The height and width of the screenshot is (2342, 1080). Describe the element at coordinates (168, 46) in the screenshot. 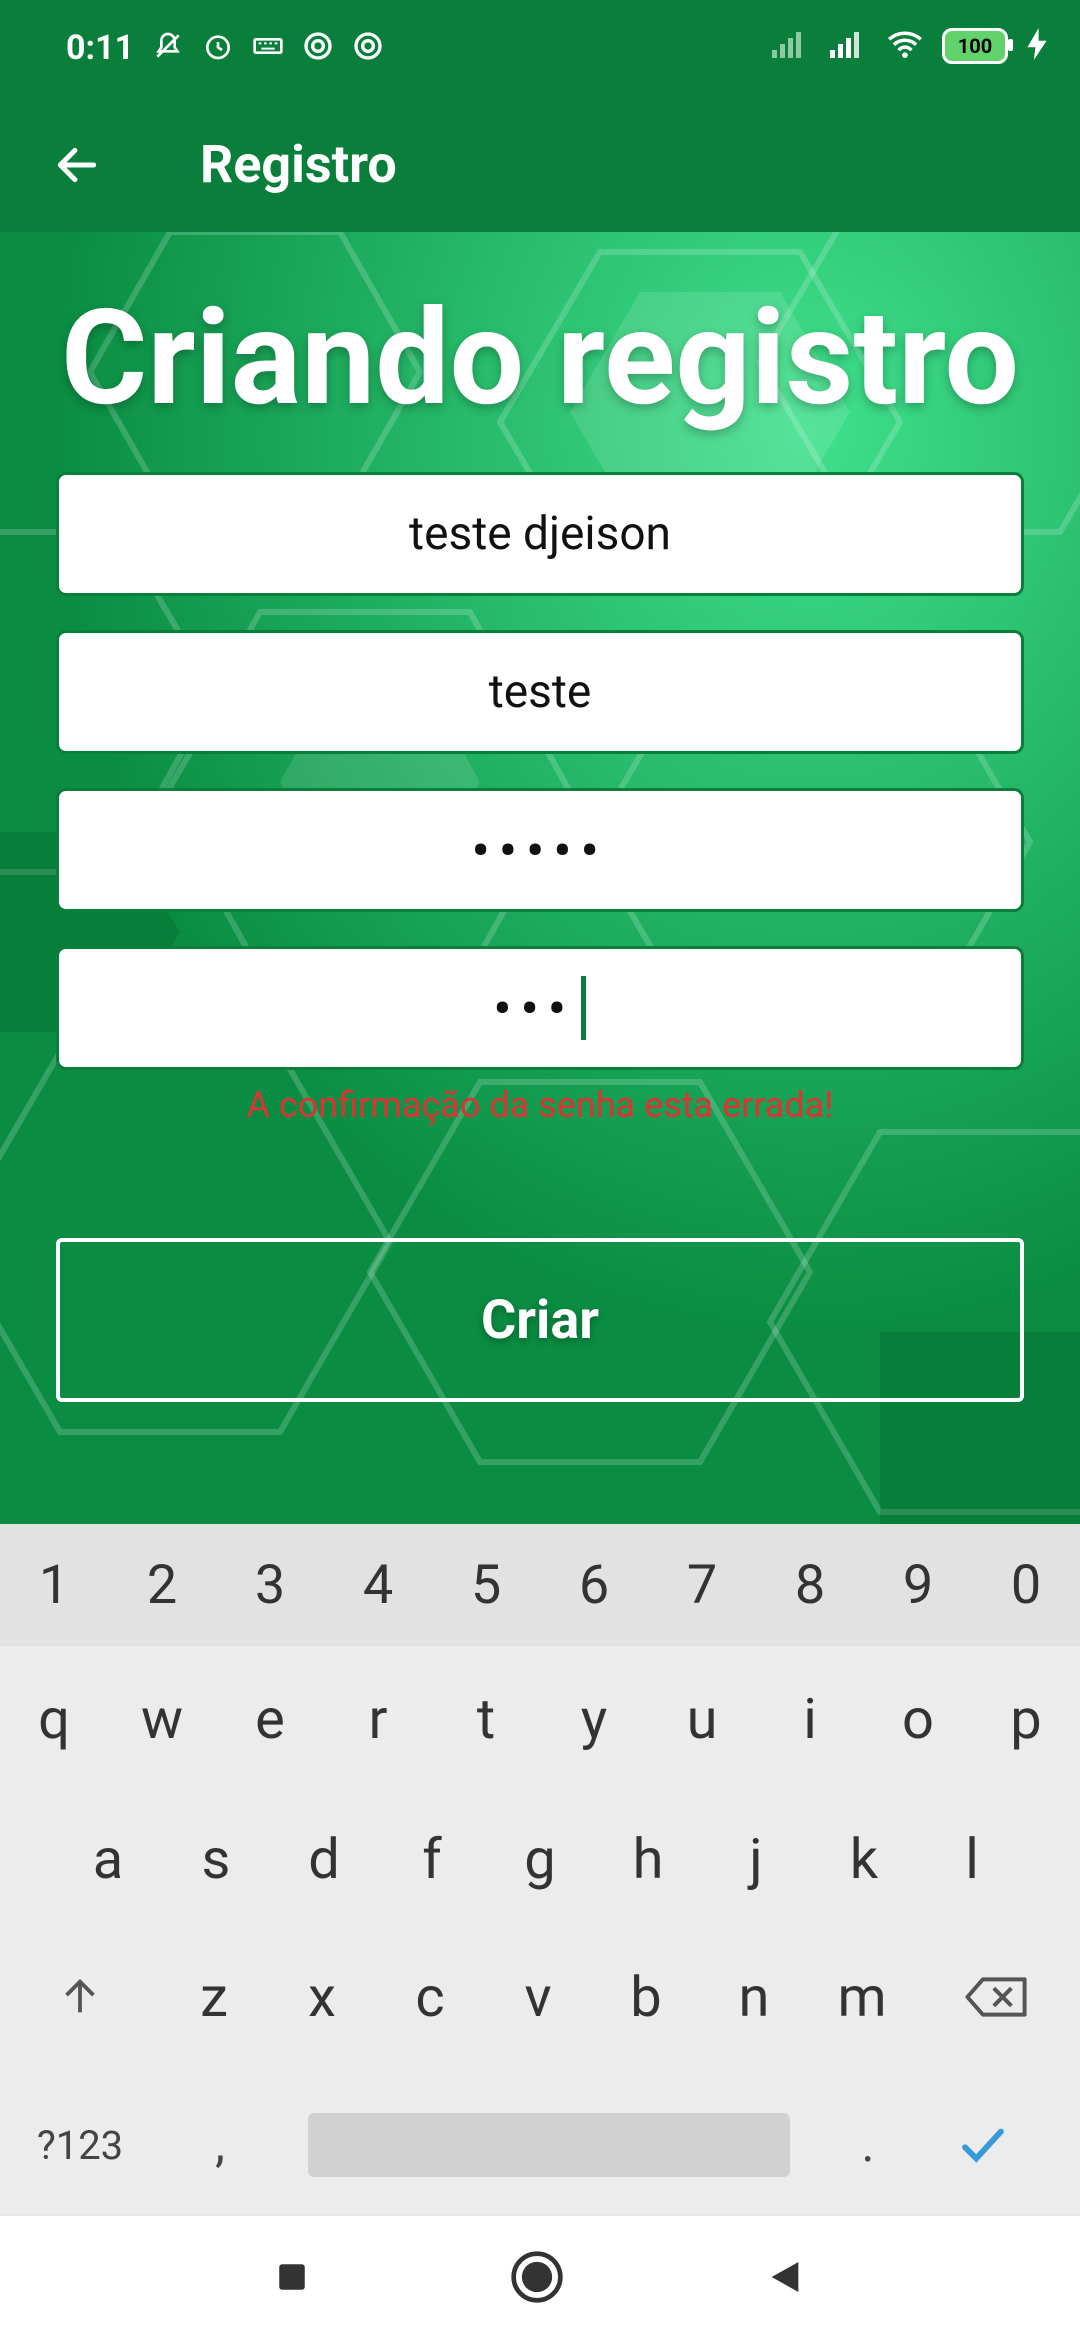

I see `mute-icon` at that location.